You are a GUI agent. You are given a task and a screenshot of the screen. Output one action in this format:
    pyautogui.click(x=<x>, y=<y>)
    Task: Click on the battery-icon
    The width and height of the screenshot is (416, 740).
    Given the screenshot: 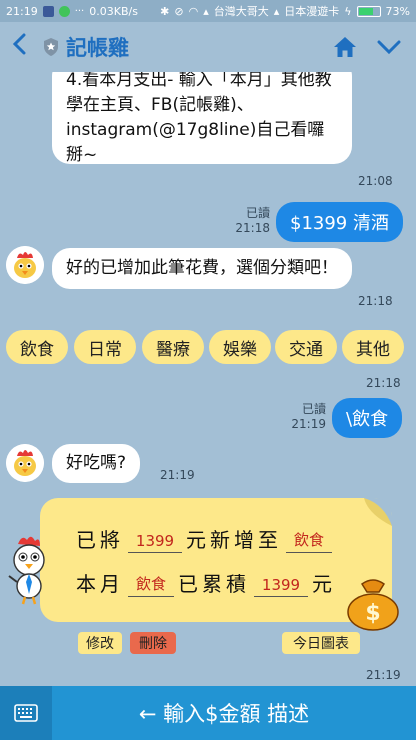 What is the action you would take?
    pyautogui.click(x=368, y=11)
    